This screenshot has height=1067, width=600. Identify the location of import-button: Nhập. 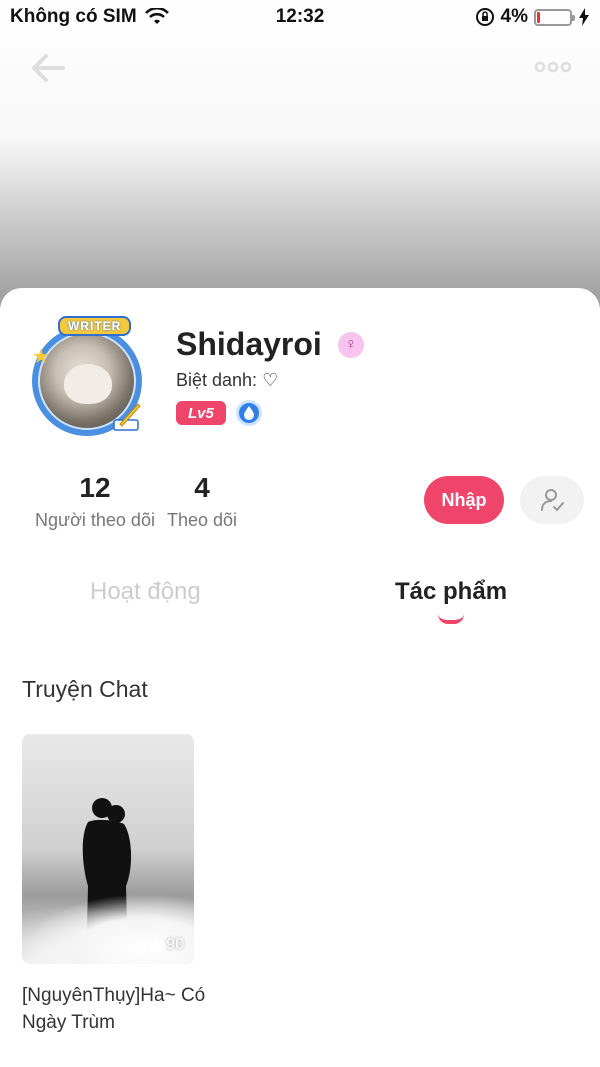
(464, 500).